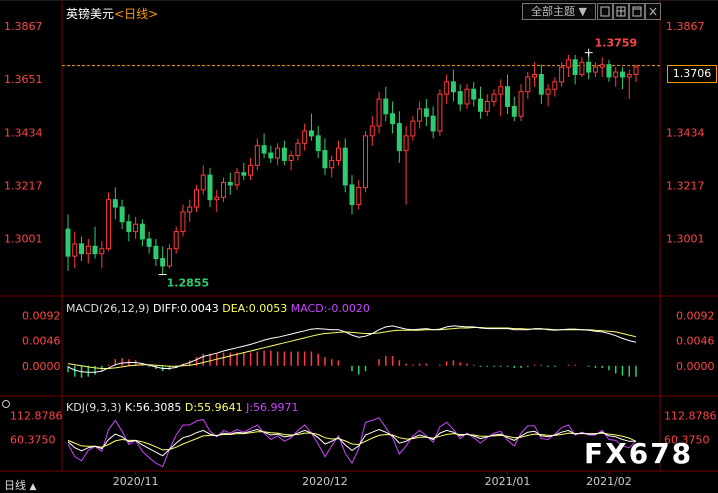  I want to click on kdj-title: KDJ(9,3,3), so click(94, 407).